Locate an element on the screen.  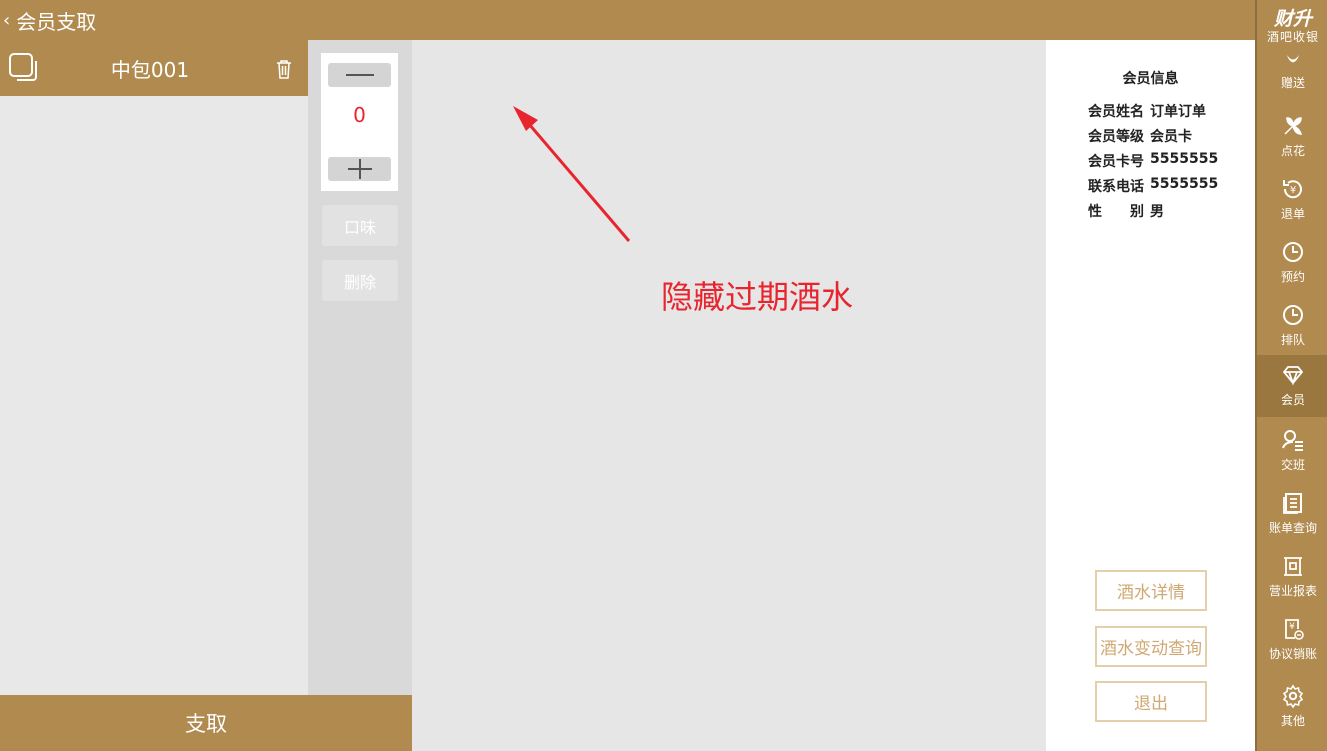
nav-label: 赠送 is located at coordinates (1292, 83).